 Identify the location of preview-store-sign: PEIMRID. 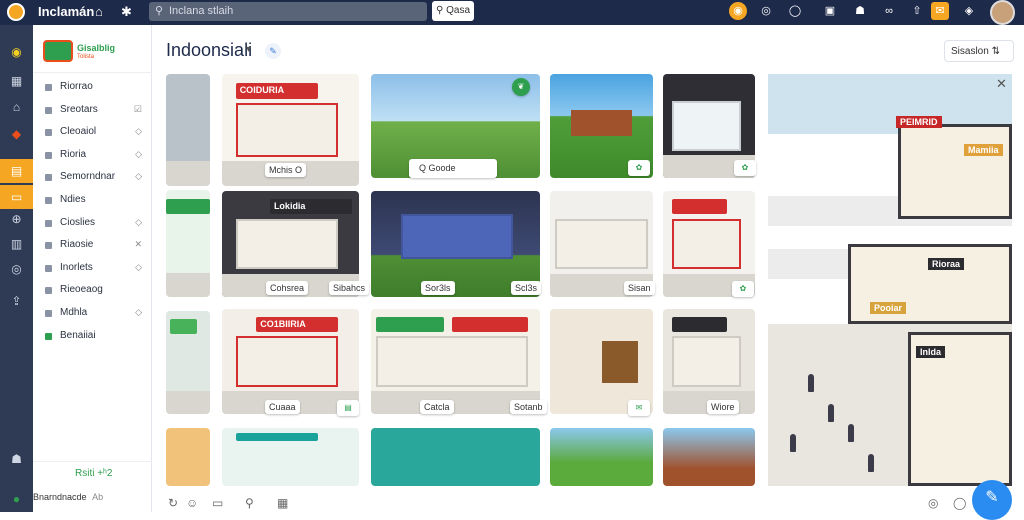
(919, 122).